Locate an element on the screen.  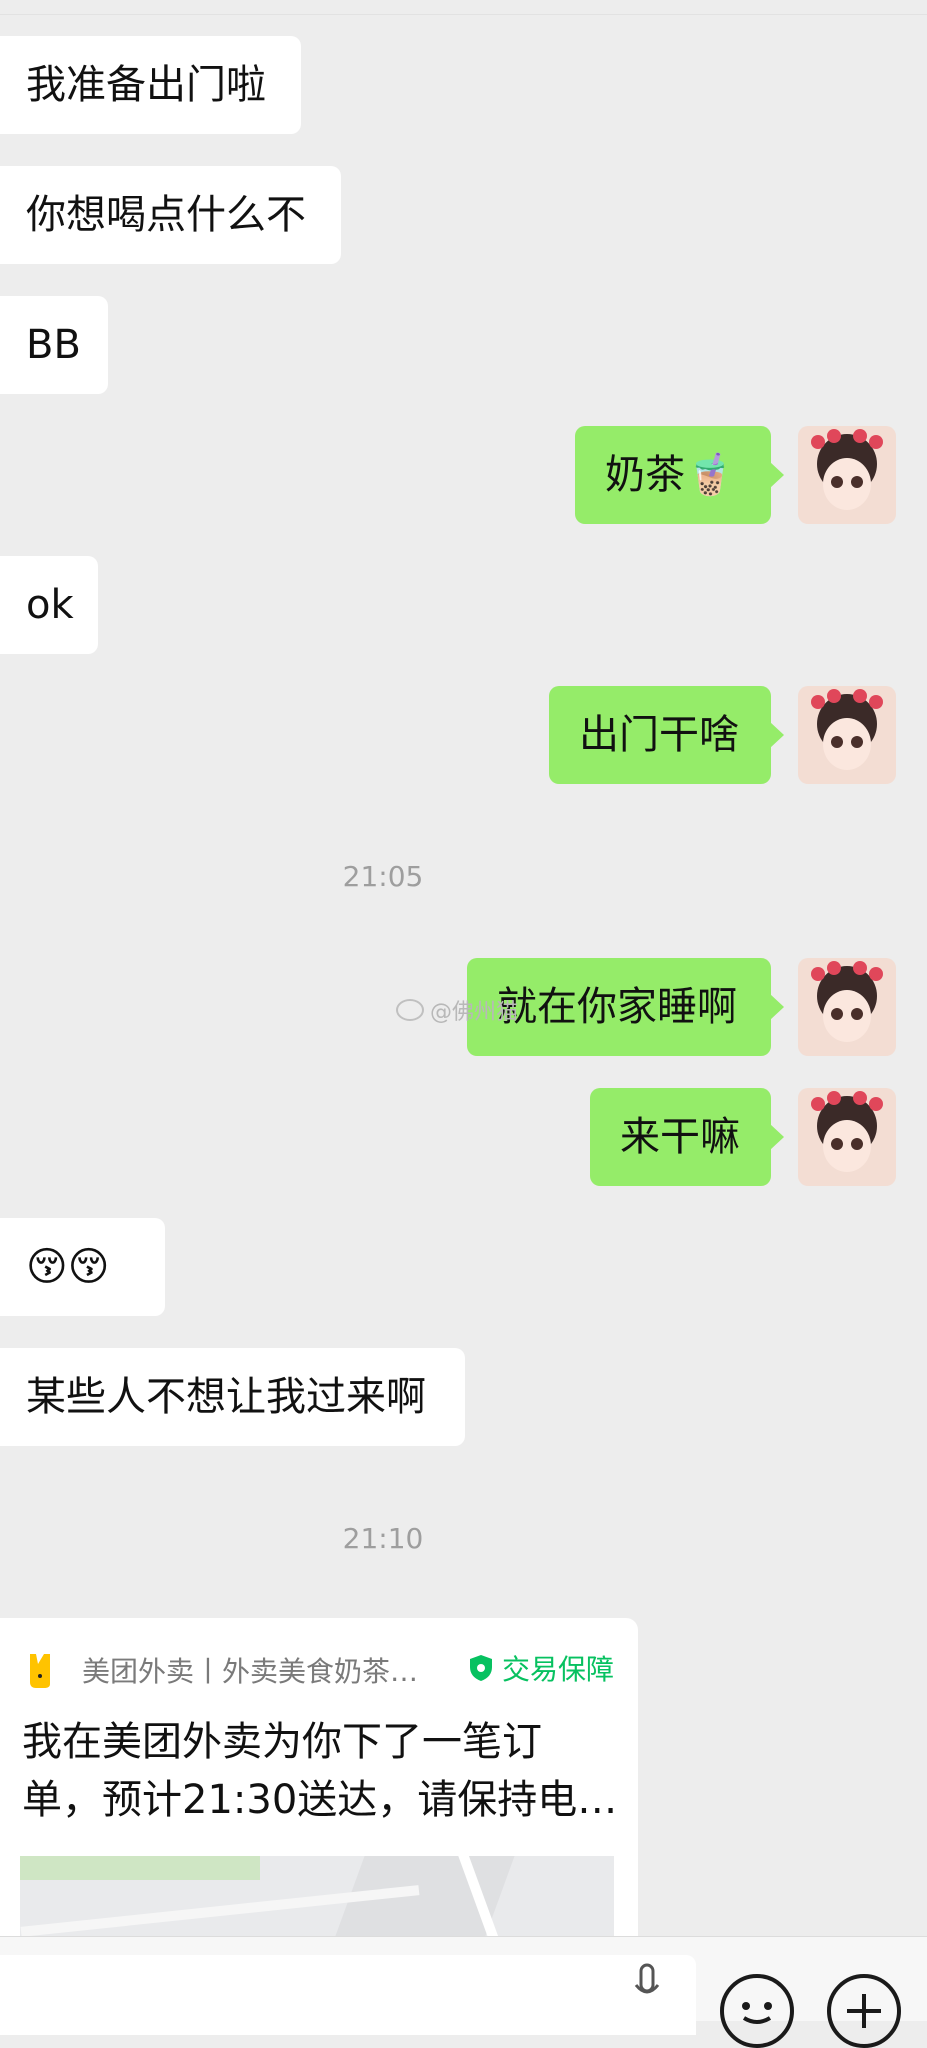
incoming-message: 你想喝点什么不 is located at coordinates (170, 215).